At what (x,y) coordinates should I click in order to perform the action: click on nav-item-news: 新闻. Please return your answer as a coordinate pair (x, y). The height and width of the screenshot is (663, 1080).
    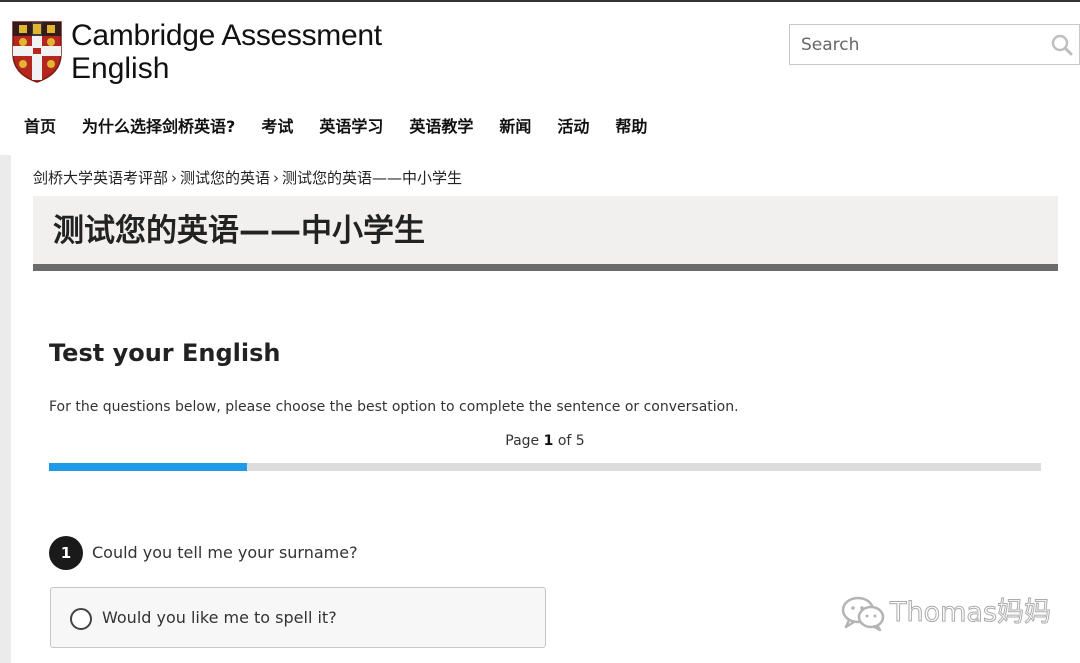
    Looking at the image, I should click on (515, 127).